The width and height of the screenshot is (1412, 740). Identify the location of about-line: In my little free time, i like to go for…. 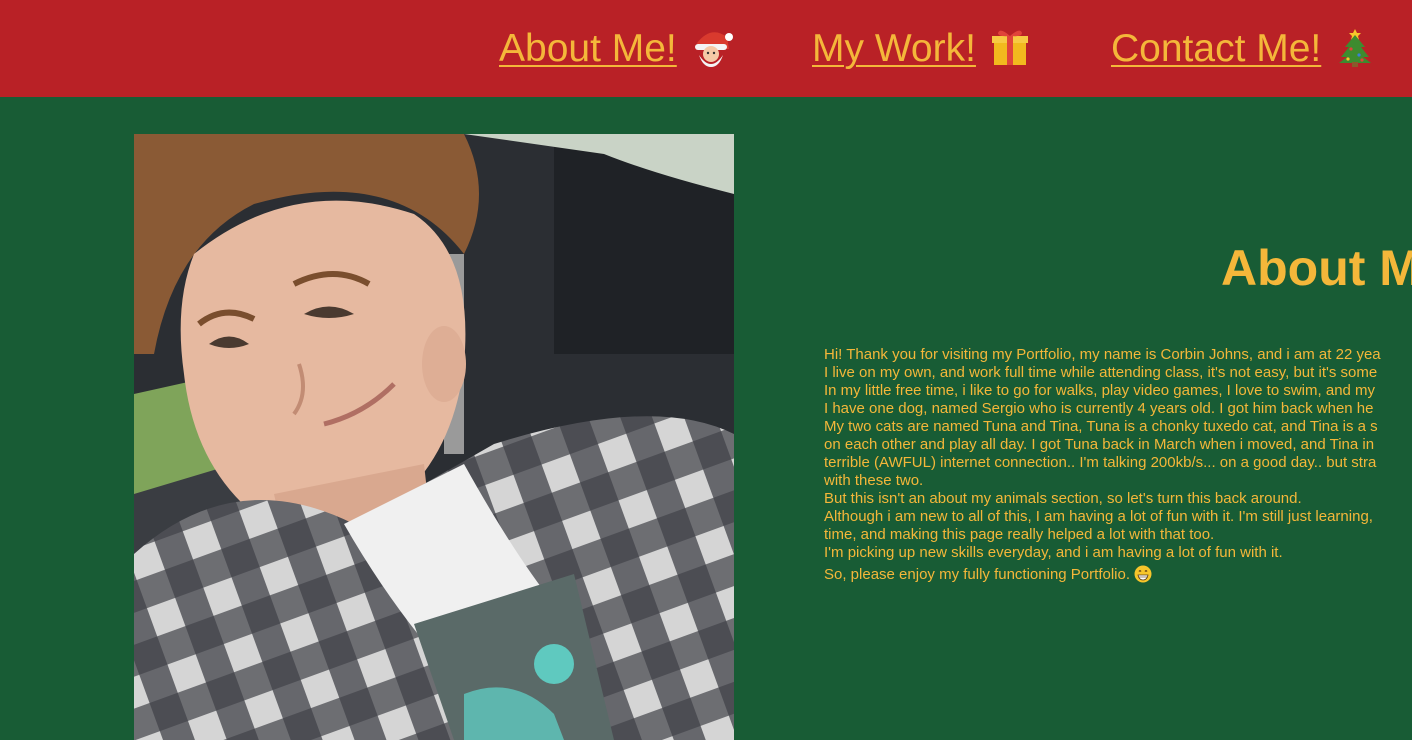
(1100, 390).